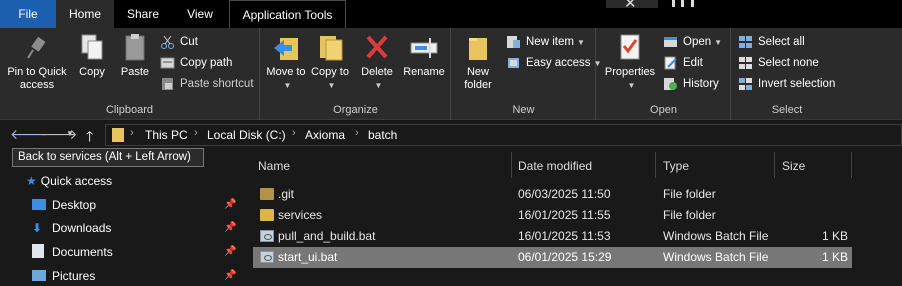 The width and height of the screenshot is (902, 286). What do you see at coordinates (132, 275) in the screenshot?
I see `nav-item-pictures: Pictures` at bounding box center [132, 275].